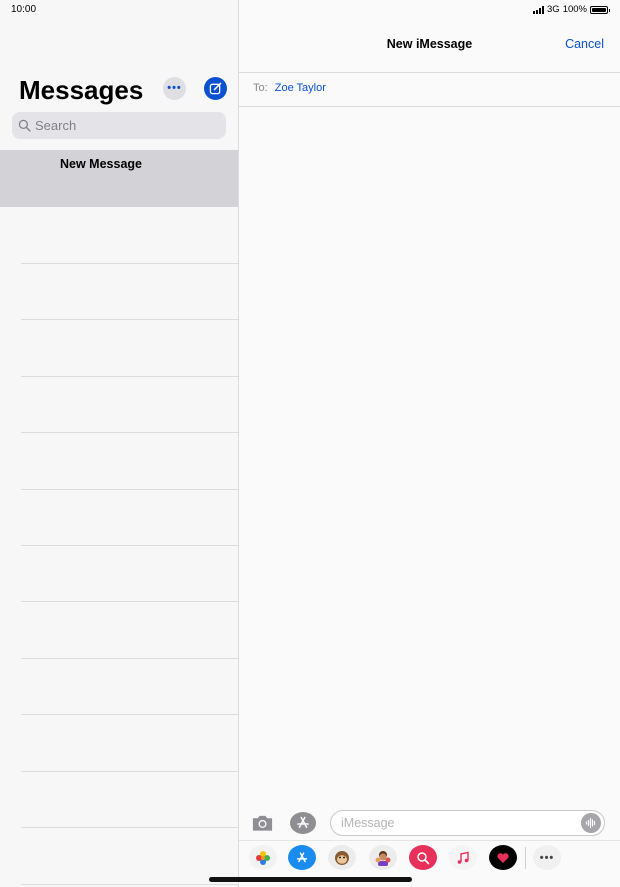 The image size is (620, 887). I want to click on search-placeholder: Search, so click(56, 125).